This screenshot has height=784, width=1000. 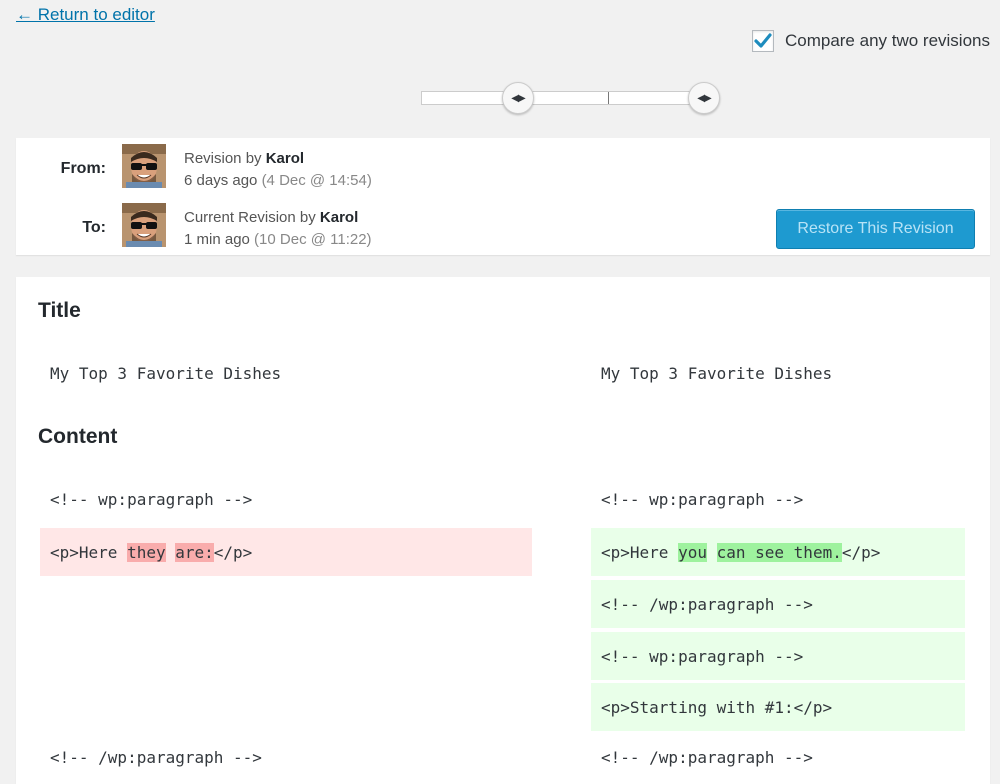 What do you see at coordinates (194, 552) in the screenshot?
I see `deleted-word: are:` at bounding box center [194, 552].